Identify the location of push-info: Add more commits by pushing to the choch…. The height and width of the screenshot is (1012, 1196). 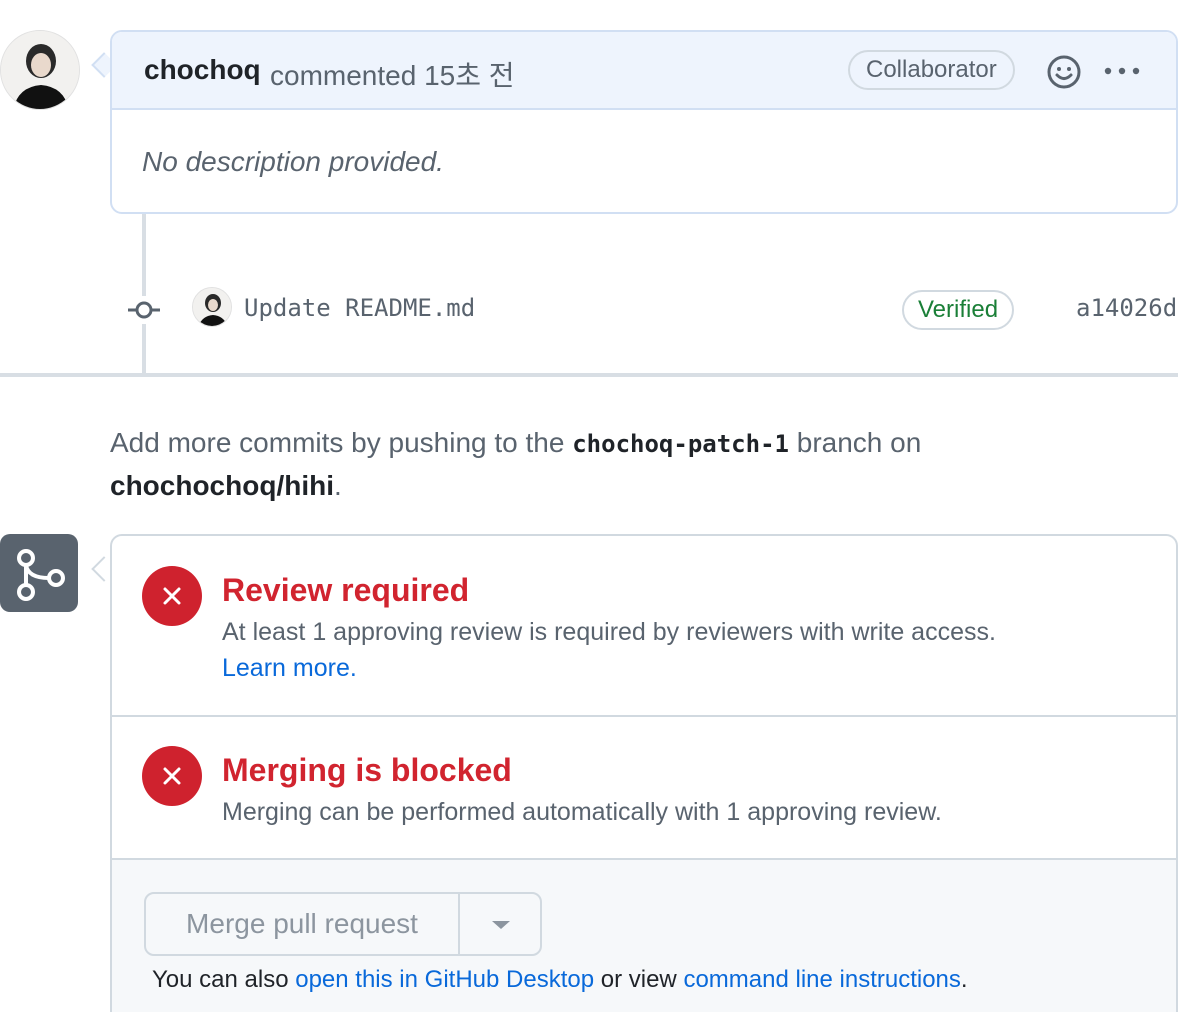
(560, 464).